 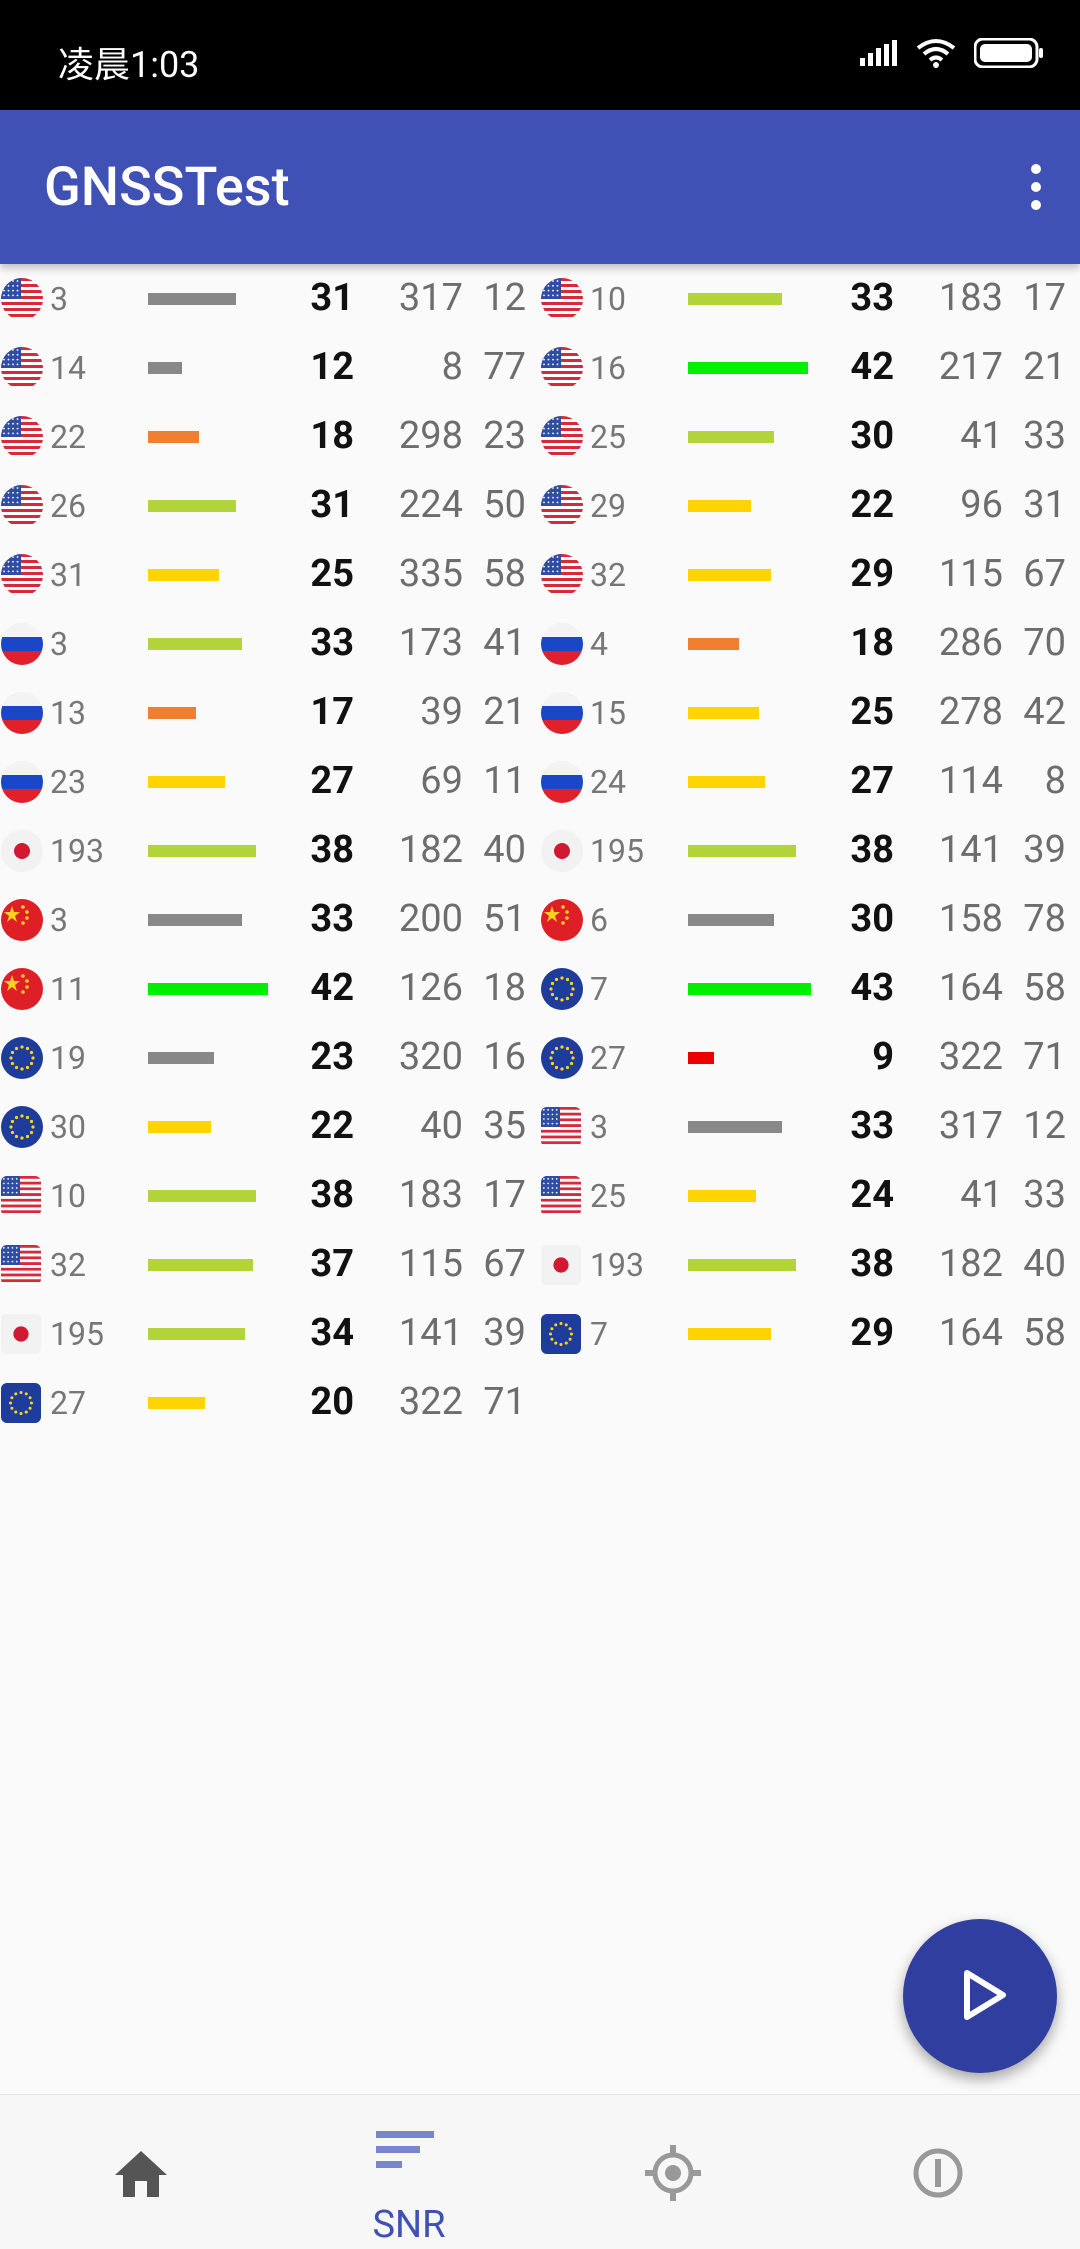 What do you see at coordinates (332, 505) in the screenshot?
I see `snr-value: 31` at bounding box center [332, 505].